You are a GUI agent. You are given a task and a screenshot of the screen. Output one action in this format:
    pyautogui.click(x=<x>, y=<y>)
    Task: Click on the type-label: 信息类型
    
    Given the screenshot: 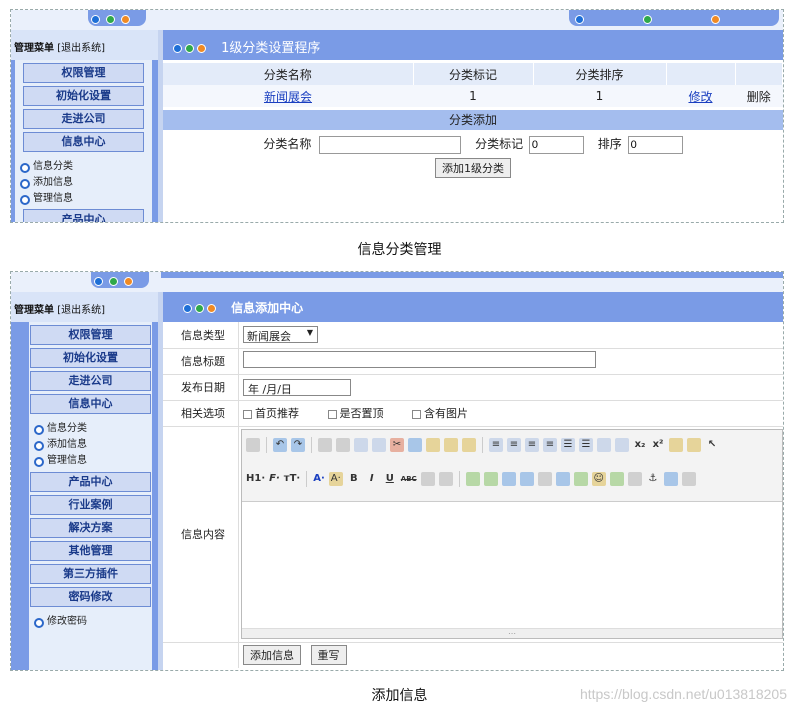 What is the action you would take?
    pyautogui.click(x=201, y=335)
    